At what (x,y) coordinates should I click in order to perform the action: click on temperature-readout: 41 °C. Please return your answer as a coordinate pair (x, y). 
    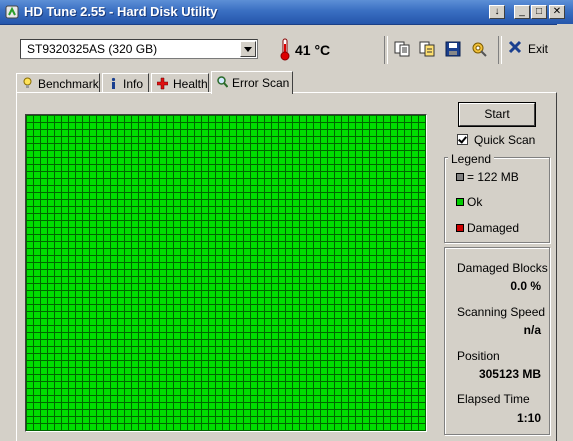
    Looking at the image, I should click on (313, 50).